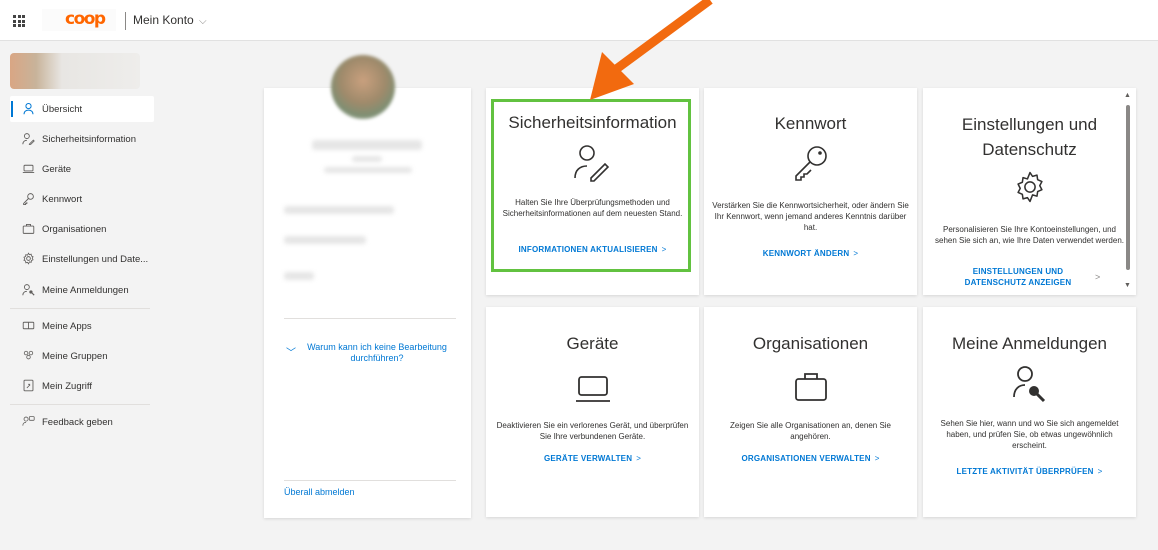 The image size is (1158, 550). I want to click on sidebar-item-label: Übersicht, so click(62, 109).